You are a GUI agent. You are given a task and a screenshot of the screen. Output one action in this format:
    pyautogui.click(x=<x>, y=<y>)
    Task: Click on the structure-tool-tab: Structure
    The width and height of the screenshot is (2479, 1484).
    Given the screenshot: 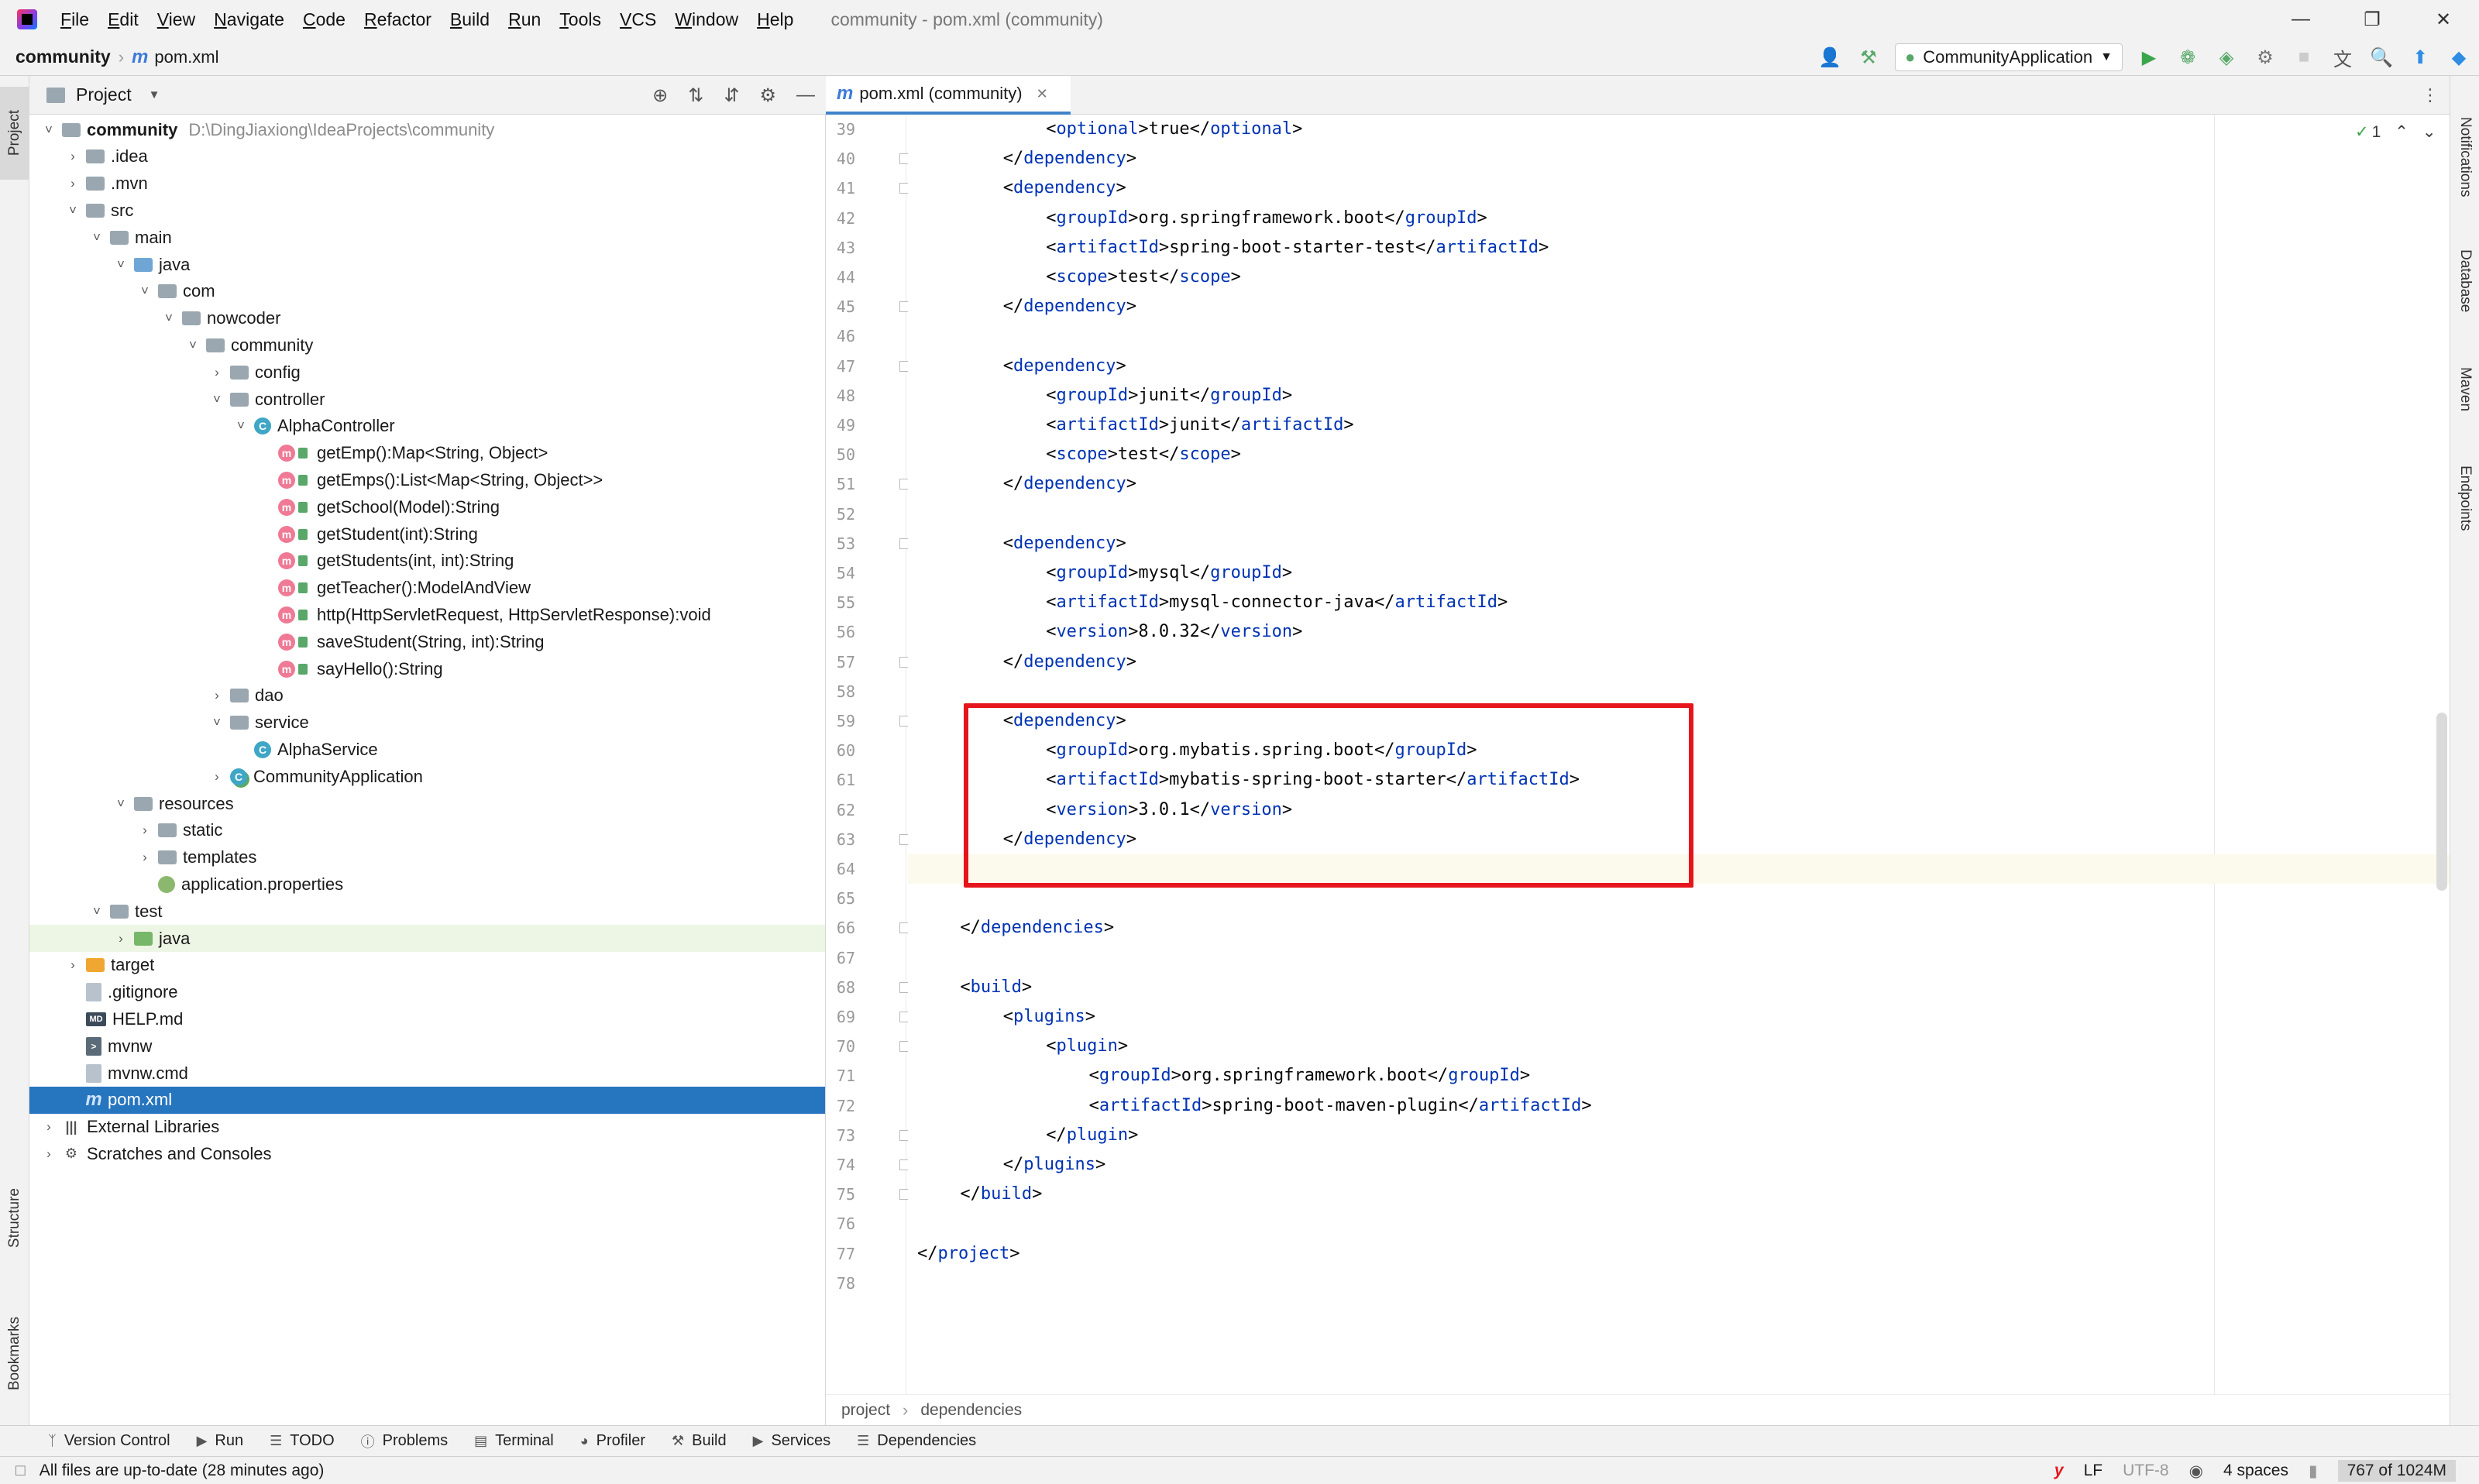 What is the action you would take?
    pyautogui.click(x=14, y=1218)
    